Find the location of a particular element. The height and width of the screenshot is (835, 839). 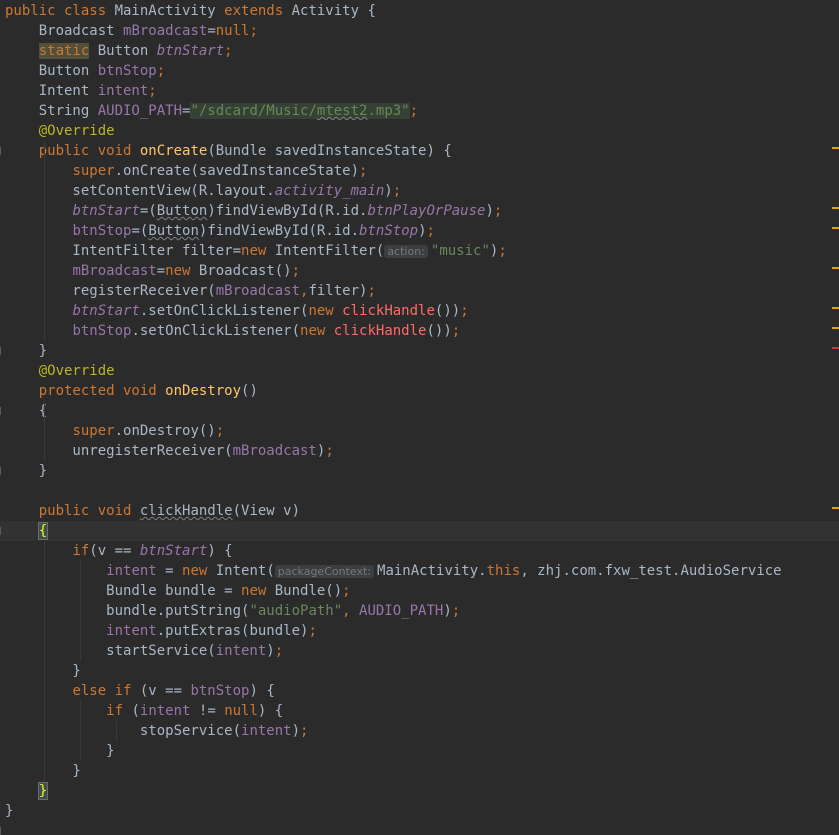

code-line-close-class: } is located at coordinates (419, 811).